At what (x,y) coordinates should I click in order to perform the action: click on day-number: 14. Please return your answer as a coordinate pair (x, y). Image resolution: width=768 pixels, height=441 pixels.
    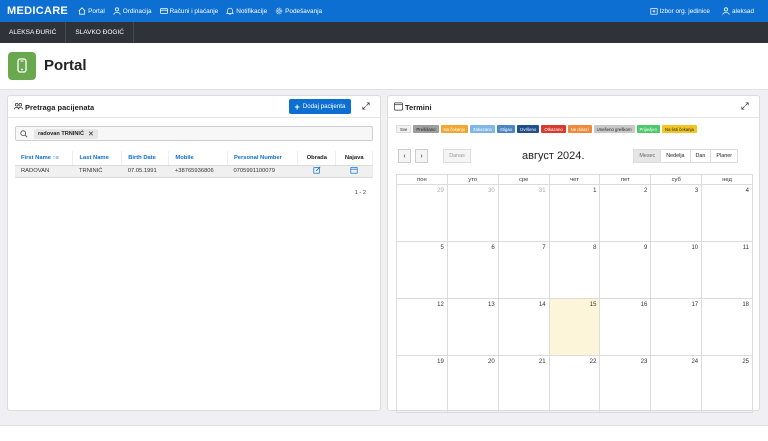
    Looking at the image, I should click on (542, 305).